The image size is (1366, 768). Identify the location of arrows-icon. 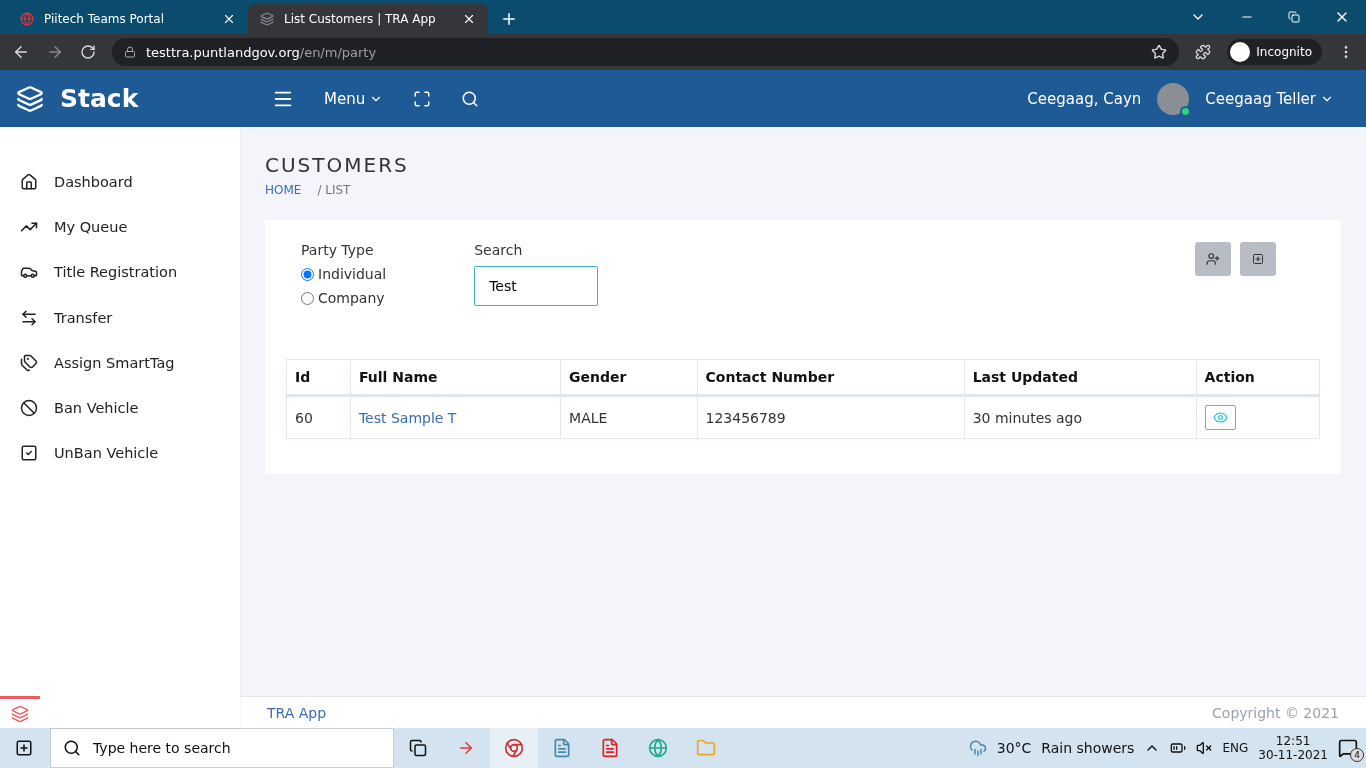
(29, 317).